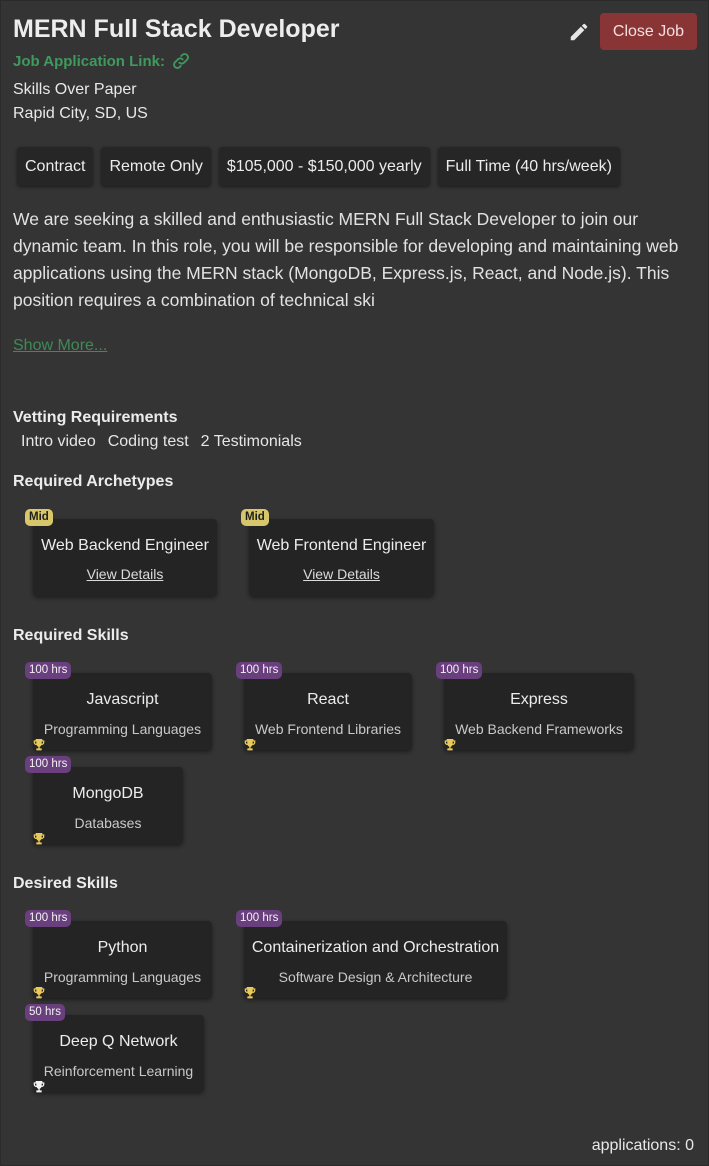  Describe the element at coordinates (108, 805) in the screenshot. I see `skill-card: MongoDB Databases` at that location.